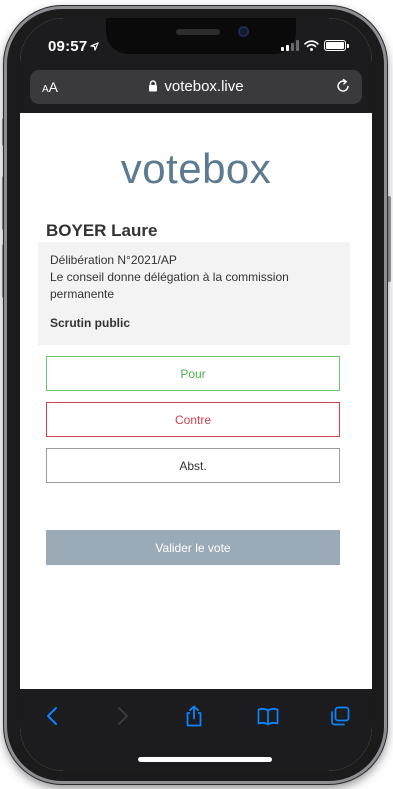  I want to click on home-indicator, so click(205, 759).